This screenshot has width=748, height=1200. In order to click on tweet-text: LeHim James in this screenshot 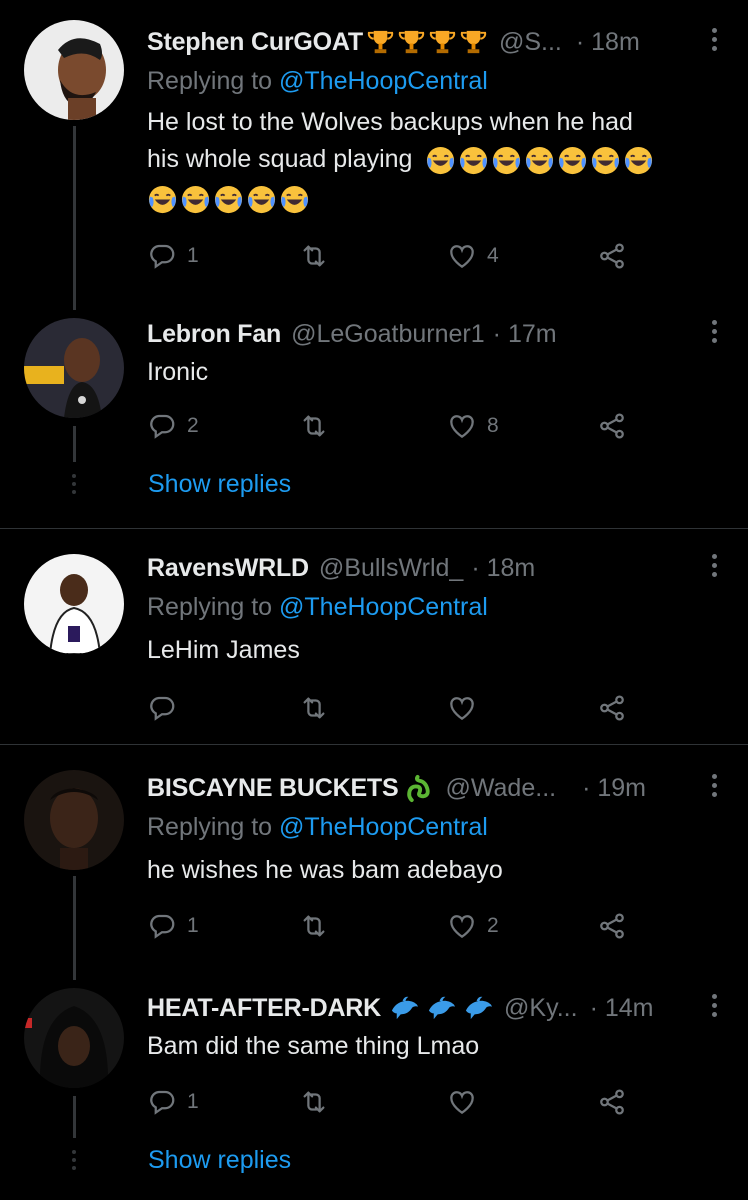, I will do `click(223, 650)`.